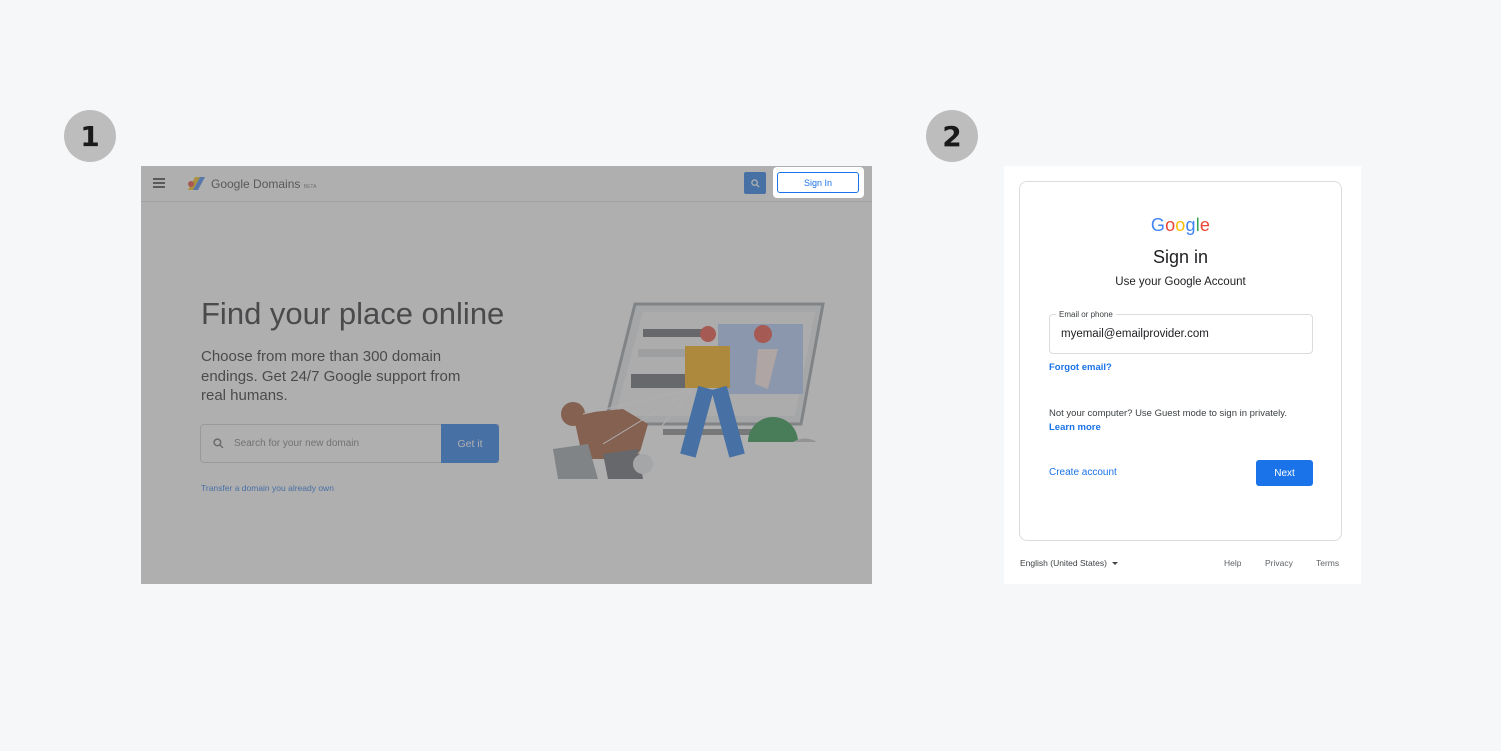 The width and height of the screenshot is (1501, 751). I want to click on learn-more-link: Learn more, so click(1075, 427).